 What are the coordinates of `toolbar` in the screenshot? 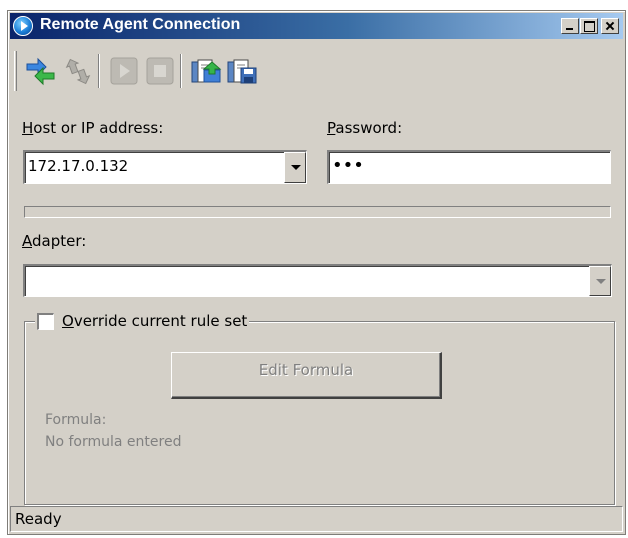 It's located at (194, 71).